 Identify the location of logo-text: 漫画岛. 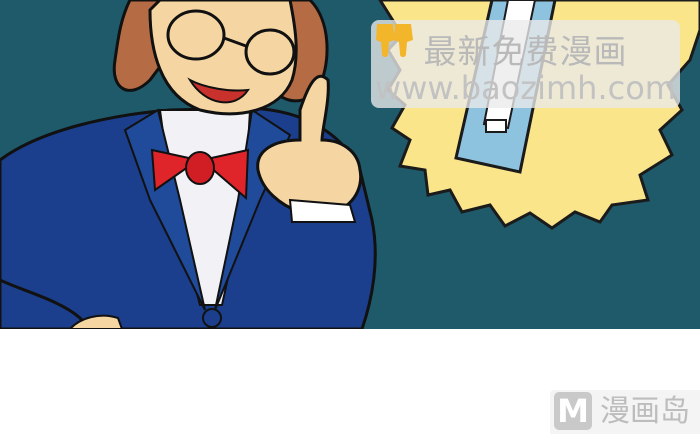
(645, 411).